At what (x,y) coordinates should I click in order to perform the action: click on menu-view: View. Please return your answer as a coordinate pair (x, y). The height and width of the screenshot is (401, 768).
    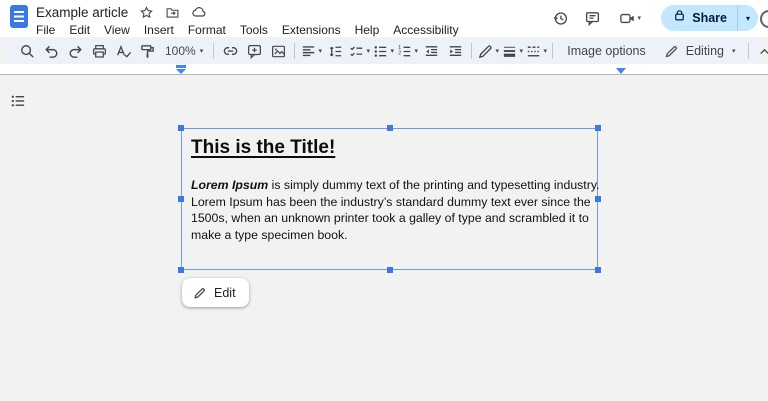
    Looking at the image, I should click on (117, 30).